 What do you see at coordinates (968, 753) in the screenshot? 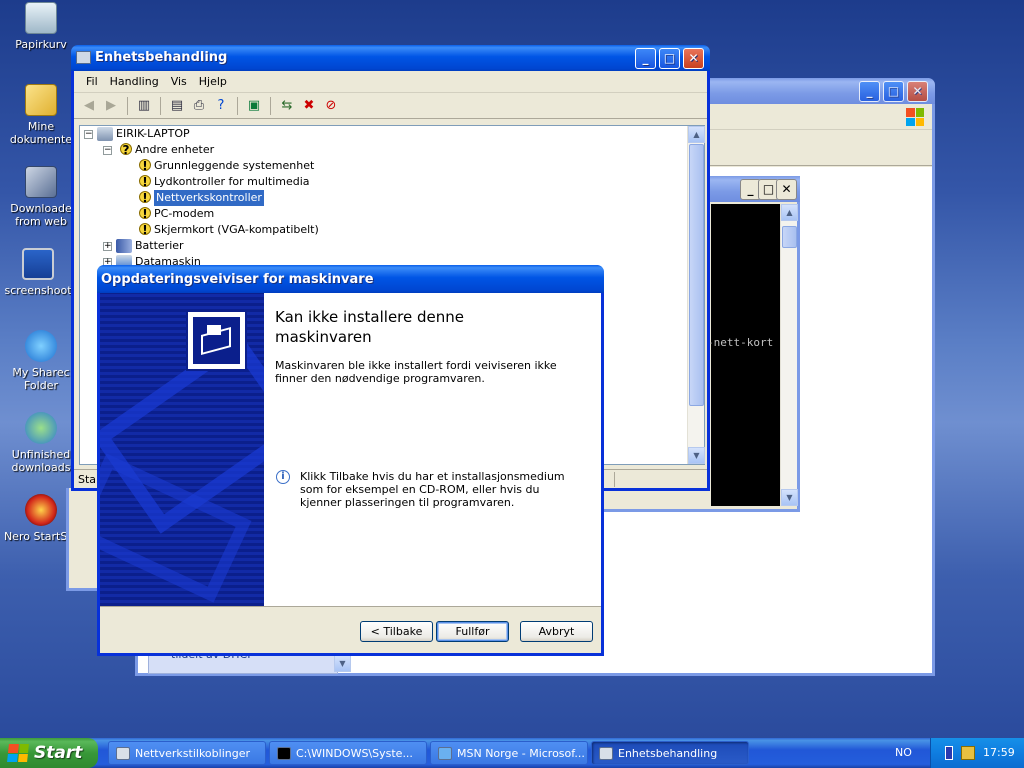
I see `network-tray-icon` at bounding box center [968, 753].